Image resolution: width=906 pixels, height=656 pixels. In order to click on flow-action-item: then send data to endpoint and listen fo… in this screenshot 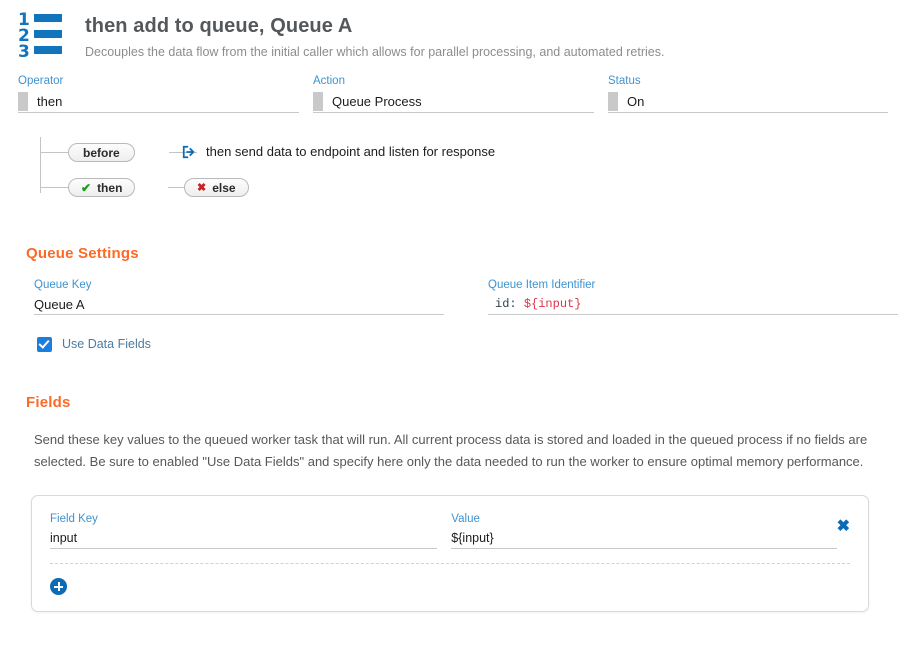, I will do `click(338, 152)`.